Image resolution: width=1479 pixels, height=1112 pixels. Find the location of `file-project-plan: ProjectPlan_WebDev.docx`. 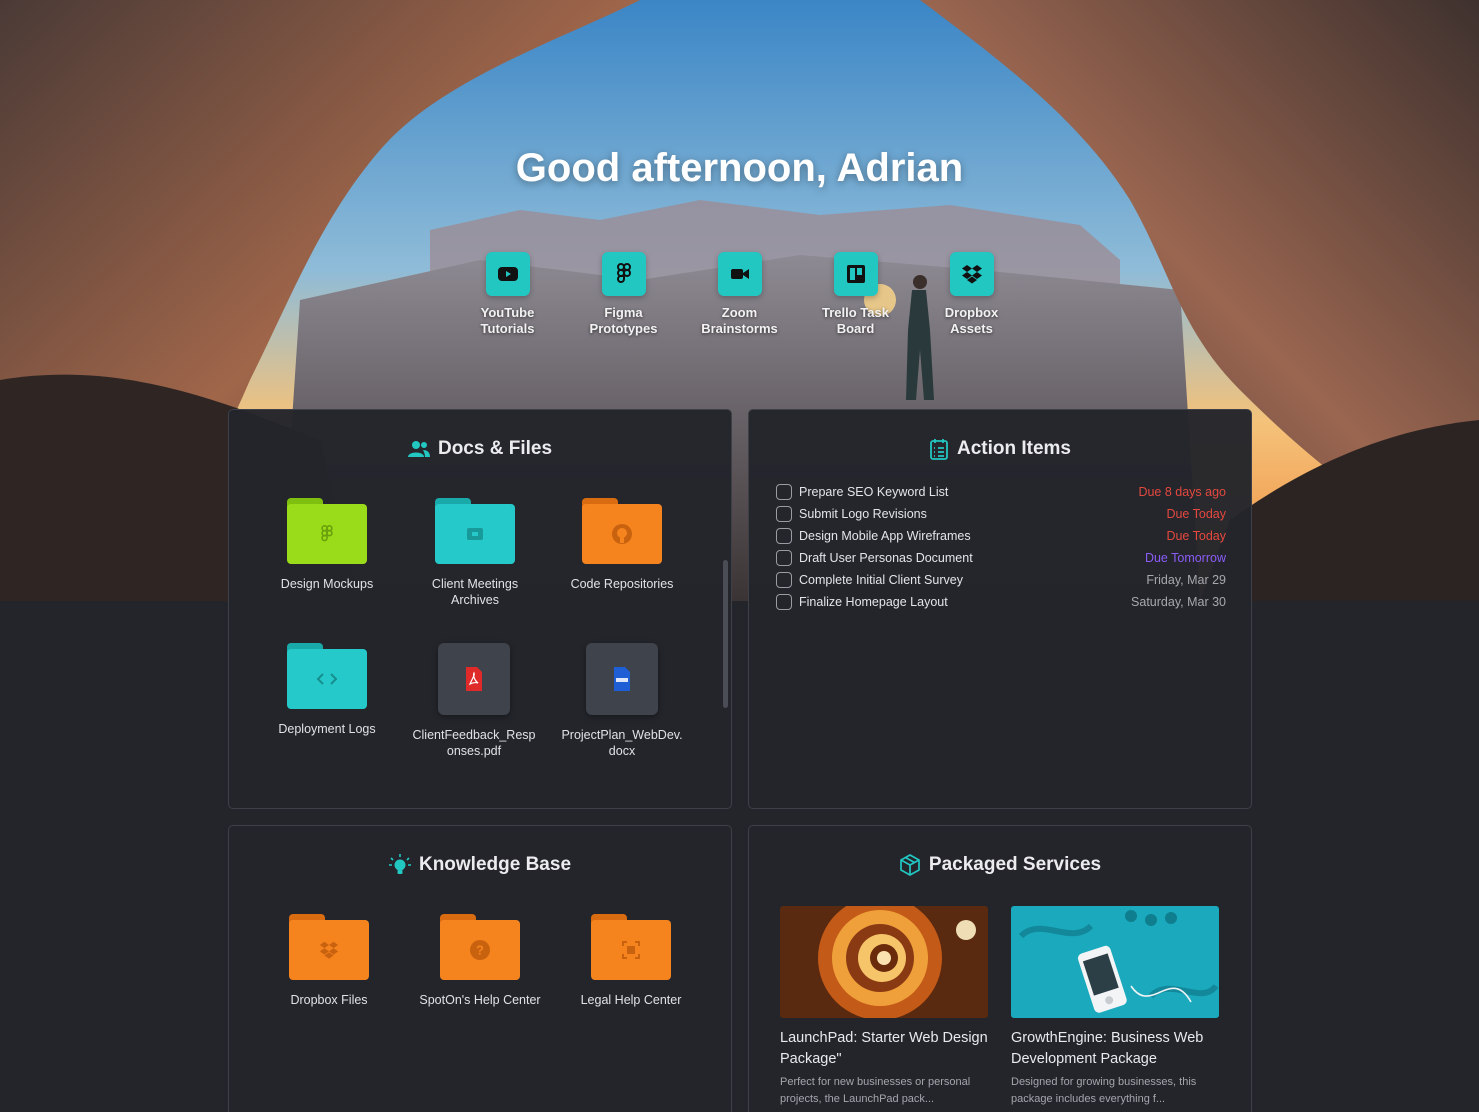

file-project-plan: ProjectPlan_WebDev.docx is located at coordinates (622, 701).